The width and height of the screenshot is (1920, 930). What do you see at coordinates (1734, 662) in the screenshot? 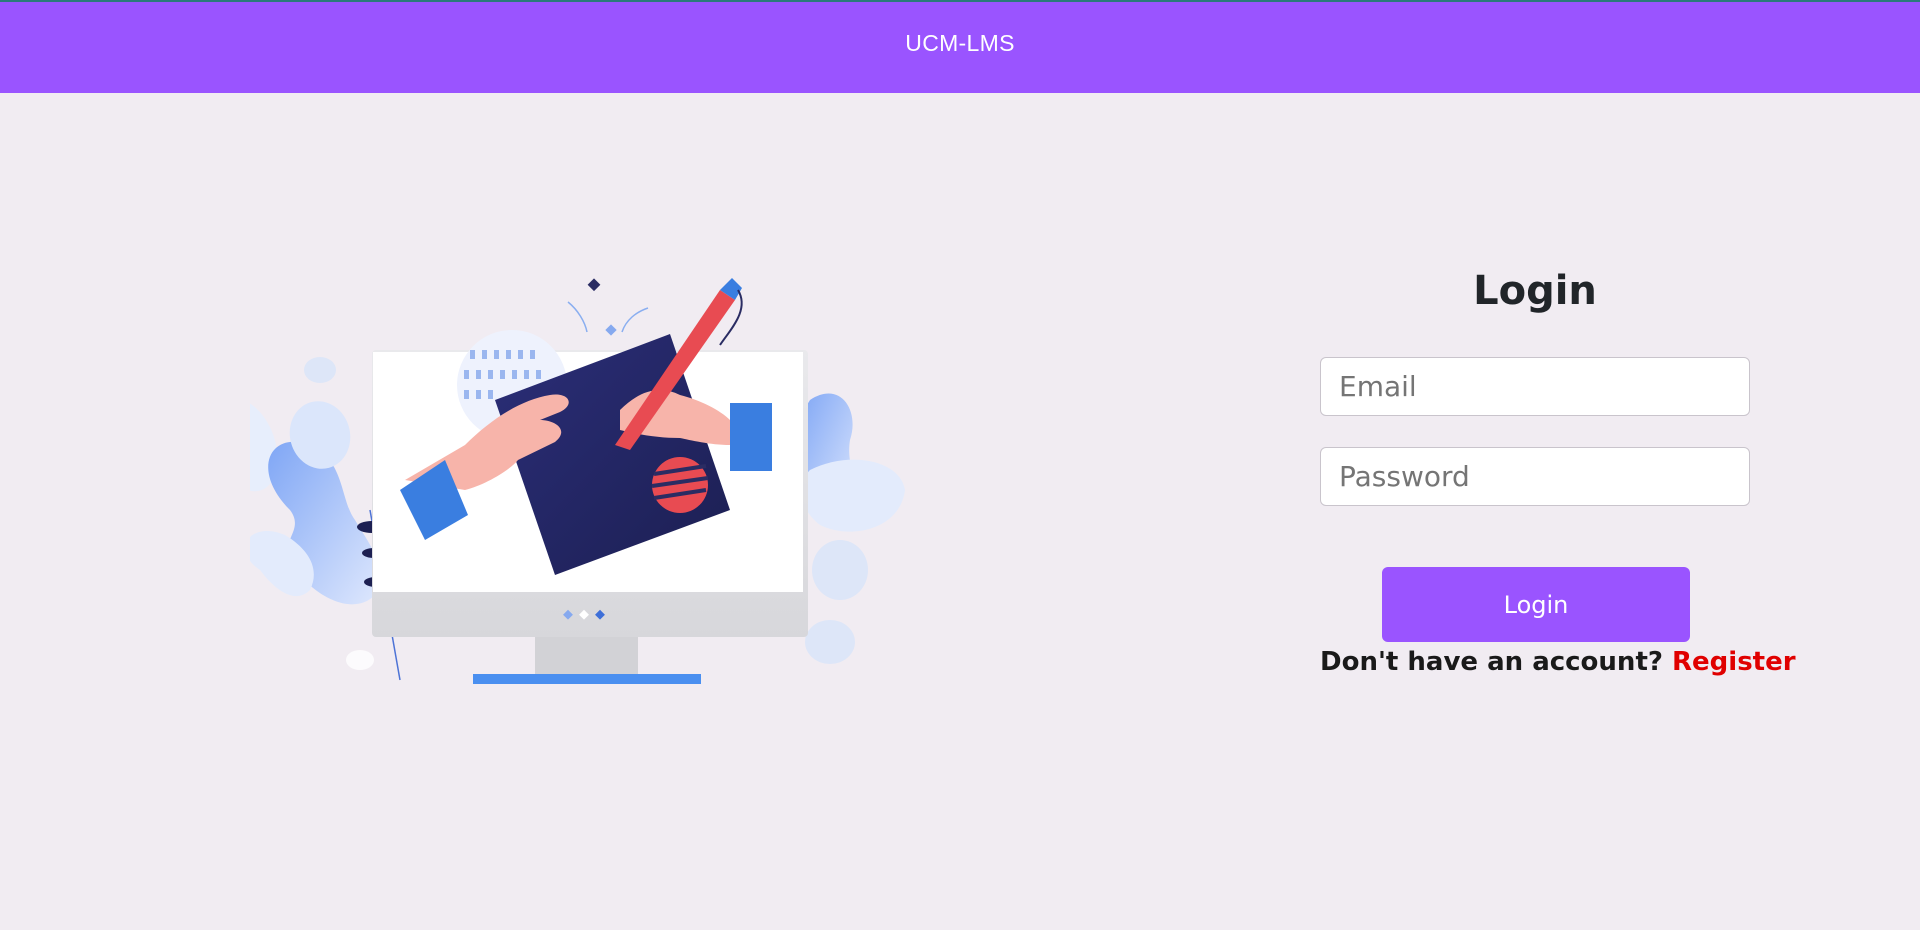
I see `register-link: Register` at bounding box center [1734, 662].